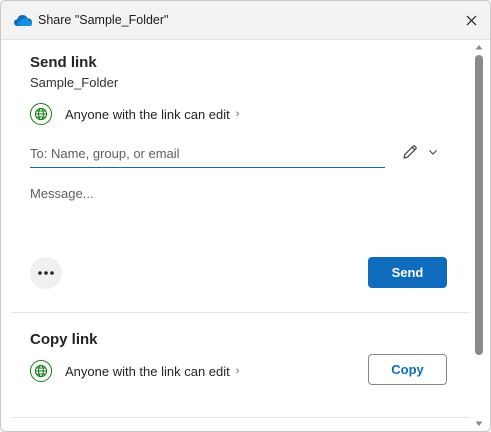 The width and height of the screenshot is (491, 432). Describe the element at coordinates (147, 114) in the screenshot. I see `send-link-permission-text: Anyone with the link can edit` at that location.